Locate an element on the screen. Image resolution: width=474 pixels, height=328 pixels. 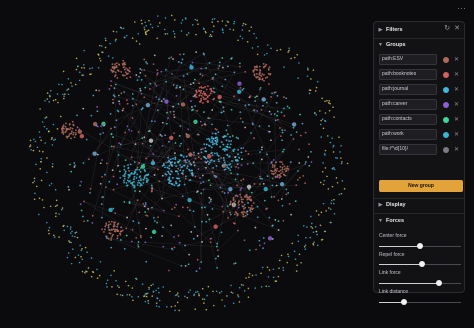
group-query-input: file:/^\d{10}/ is located at coordinates (408, 149).